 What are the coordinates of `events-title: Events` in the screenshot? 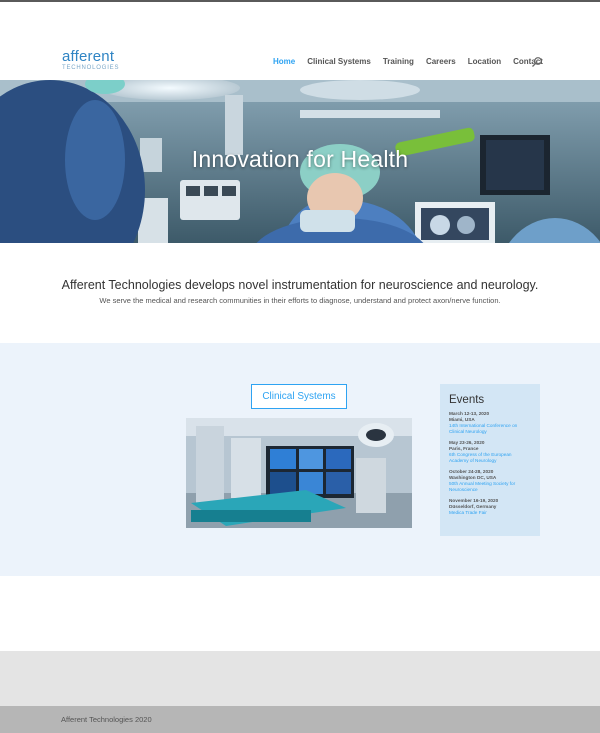 It's located at (467, 400).